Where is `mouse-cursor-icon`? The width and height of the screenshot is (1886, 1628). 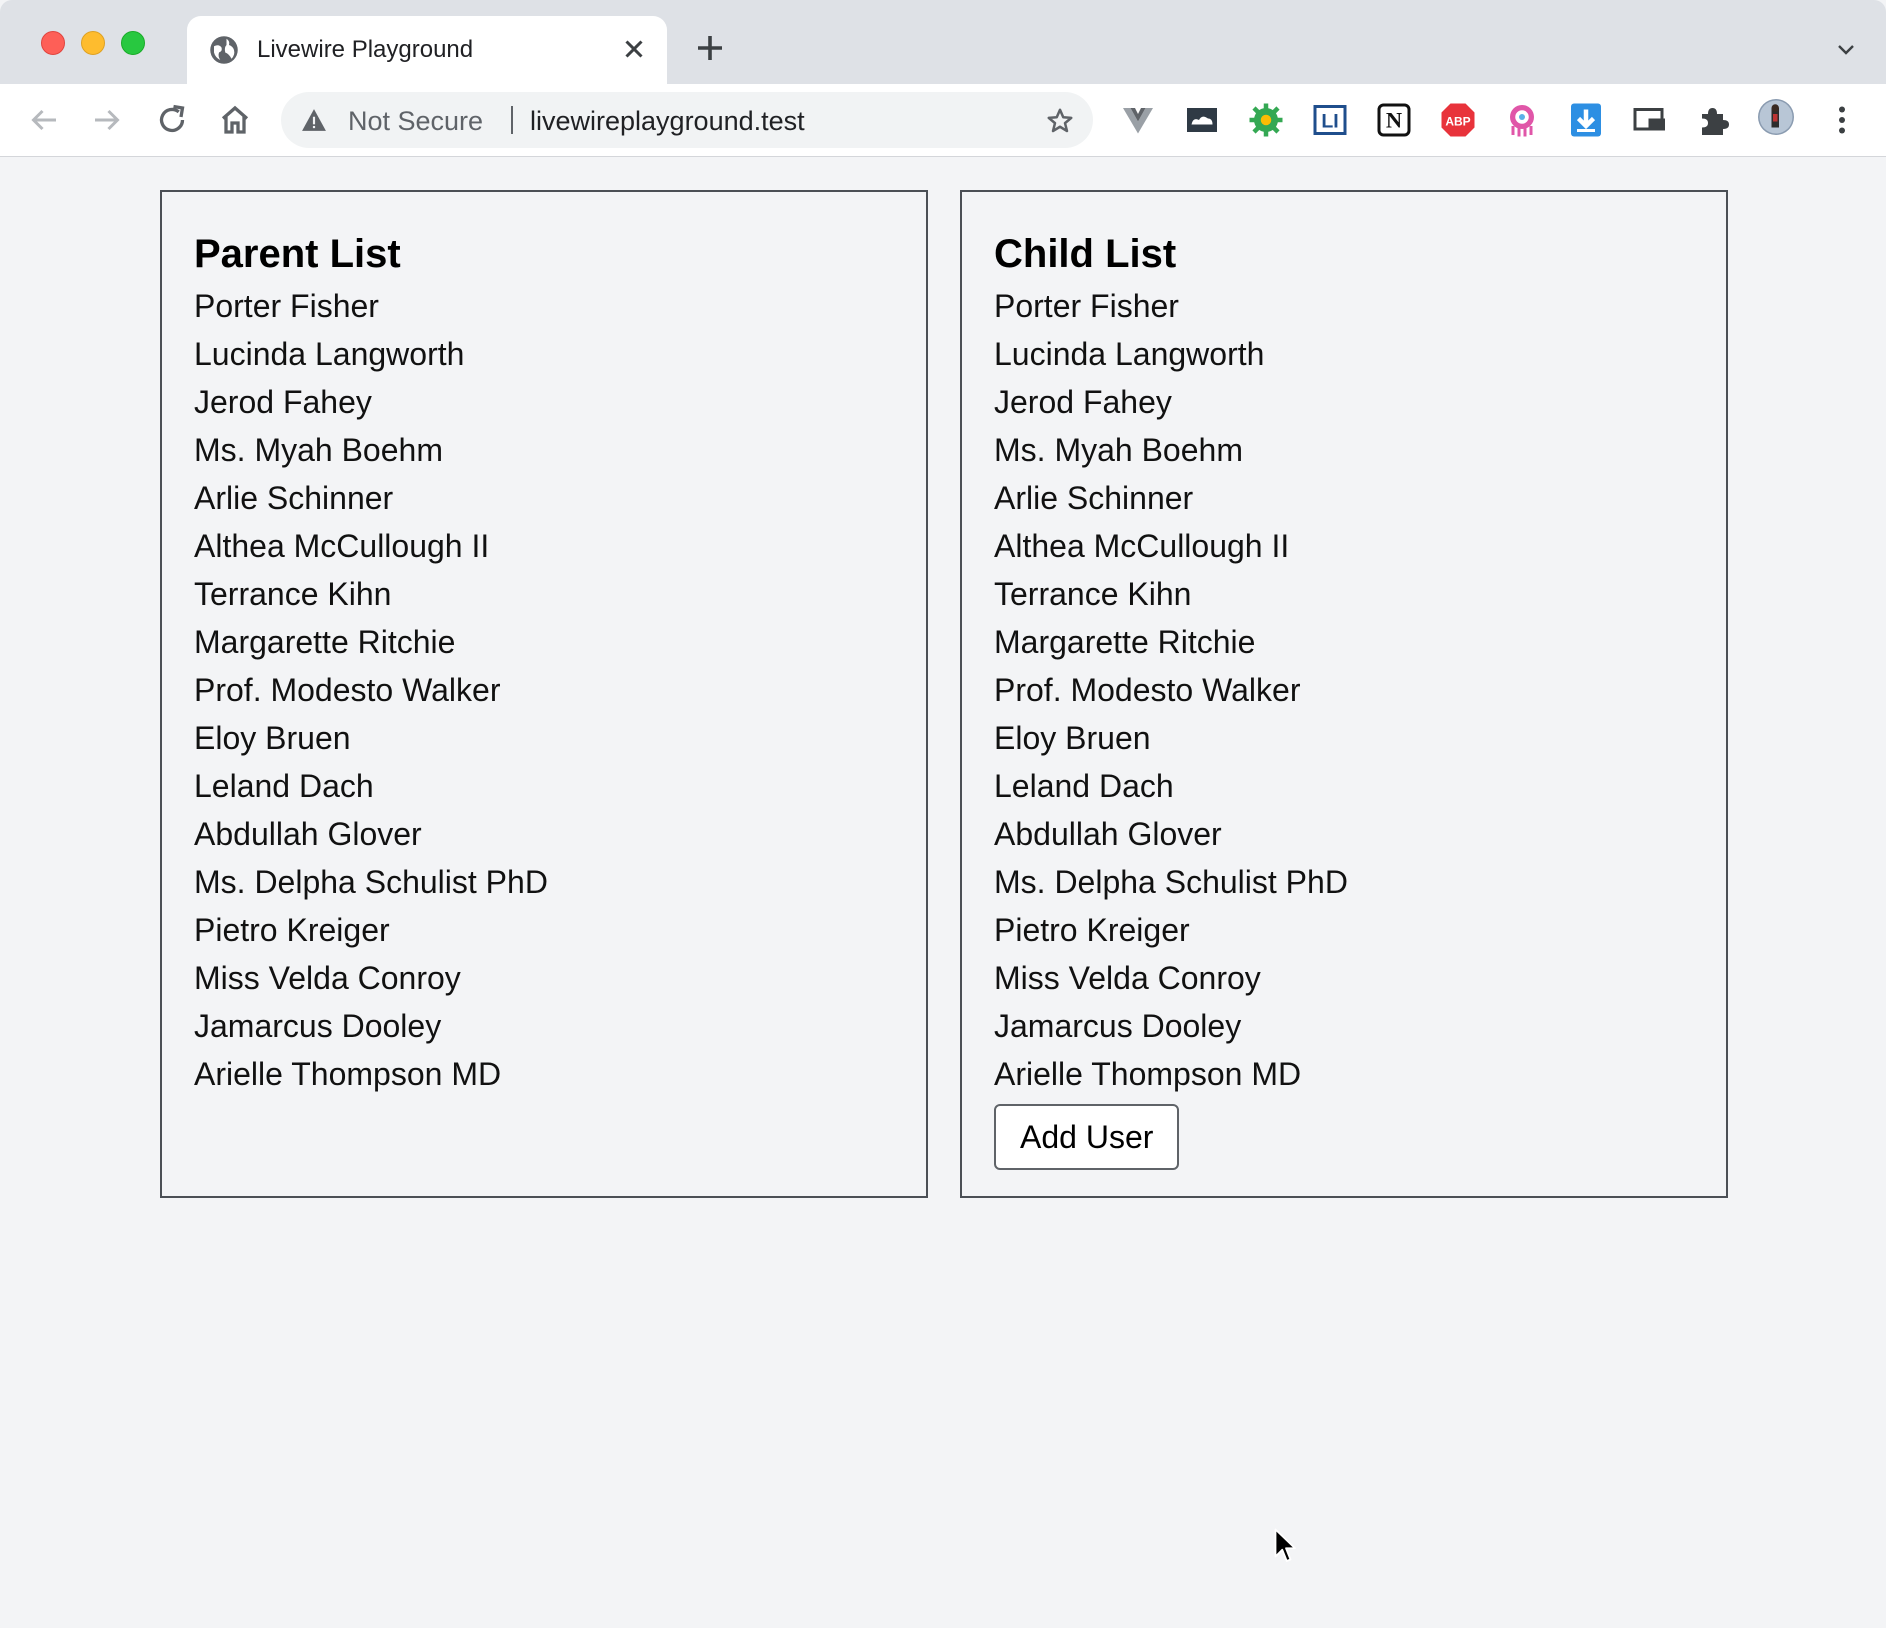 mouse-cursor-icon is located at coordinates (1286, 1546).